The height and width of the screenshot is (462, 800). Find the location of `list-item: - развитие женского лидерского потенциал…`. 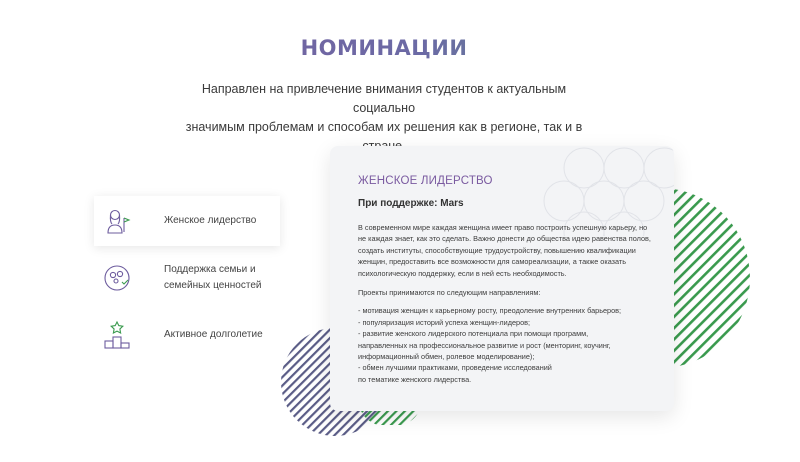

list-item: - развитие женского лидерского потенциал… is located at coordinates (473, 334).